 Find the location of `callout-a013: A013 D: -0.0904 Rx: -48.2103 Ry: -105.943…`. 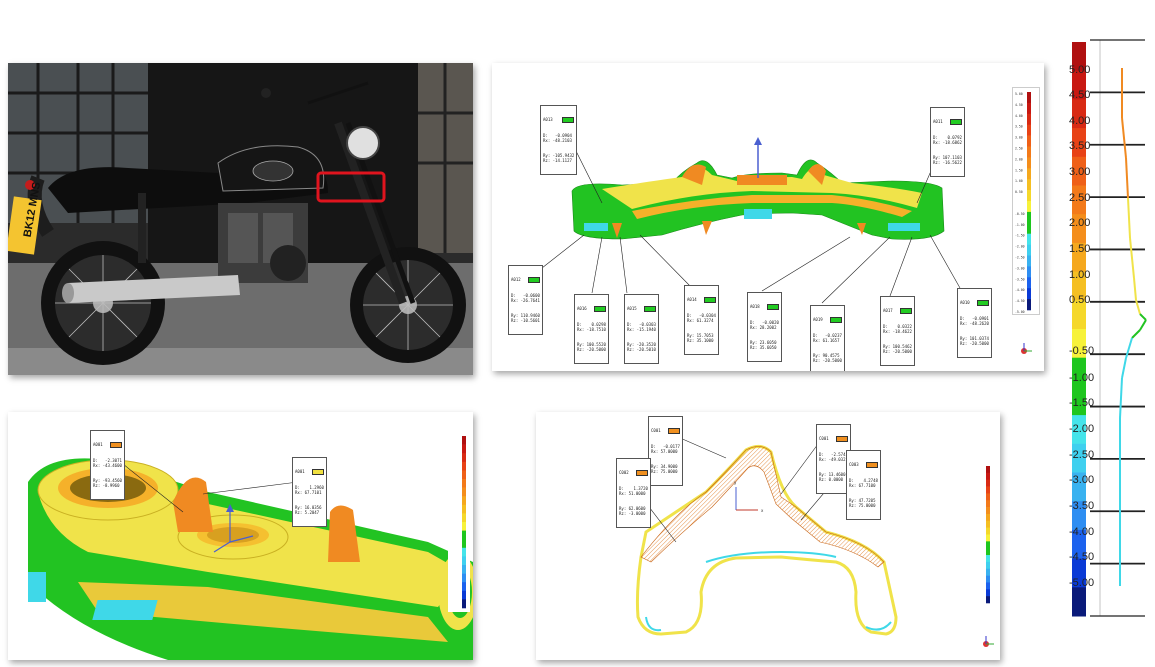

callout-a013: A013 D: -0.0904 Rx: -48.2103 Ry: -105.943… is located at coordinates (559, 140).